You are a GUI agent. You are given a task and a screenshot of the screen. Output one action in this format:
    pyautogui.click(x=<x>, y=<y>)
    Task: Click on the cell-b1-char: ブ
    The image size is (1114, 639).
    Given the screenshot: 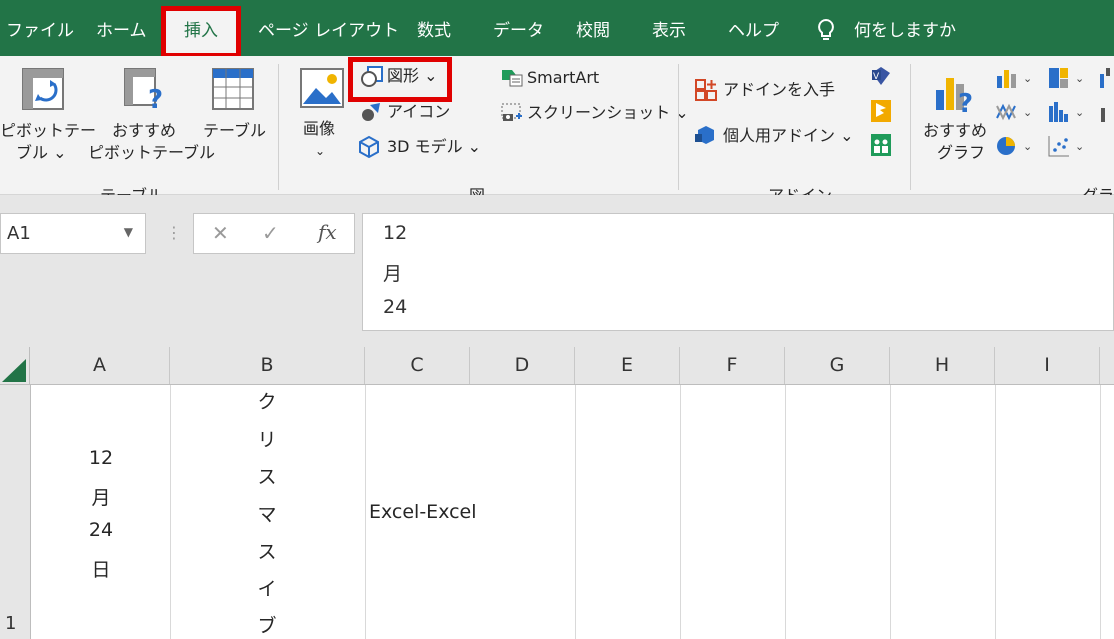 What is the action you would take?
    pyautogui.click(x=267, y=626)
    